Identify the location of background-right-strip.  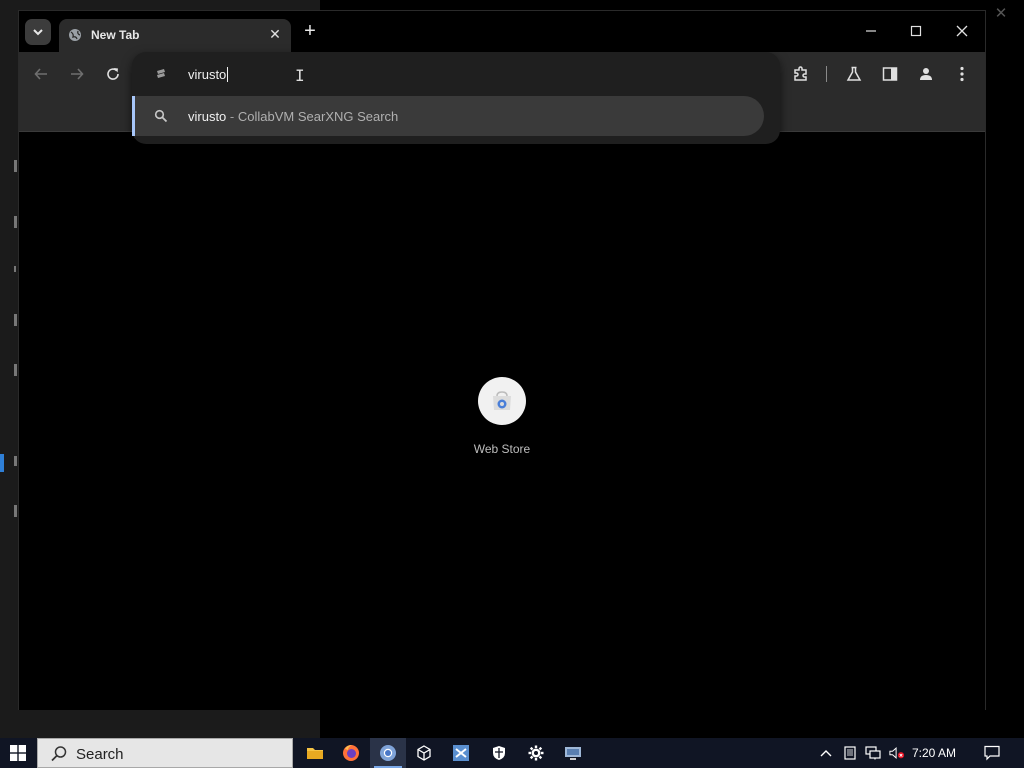
(1005, 369).